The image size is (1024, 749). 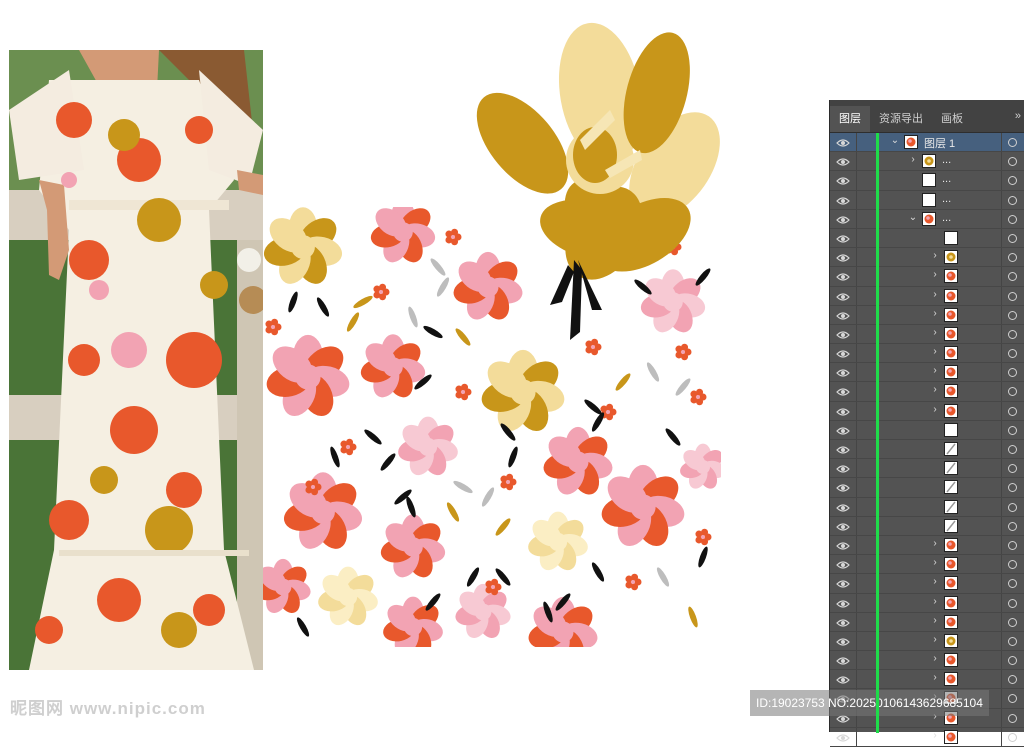 I want to click on panel-overflow-icon: », so click(x=1018, y=116).